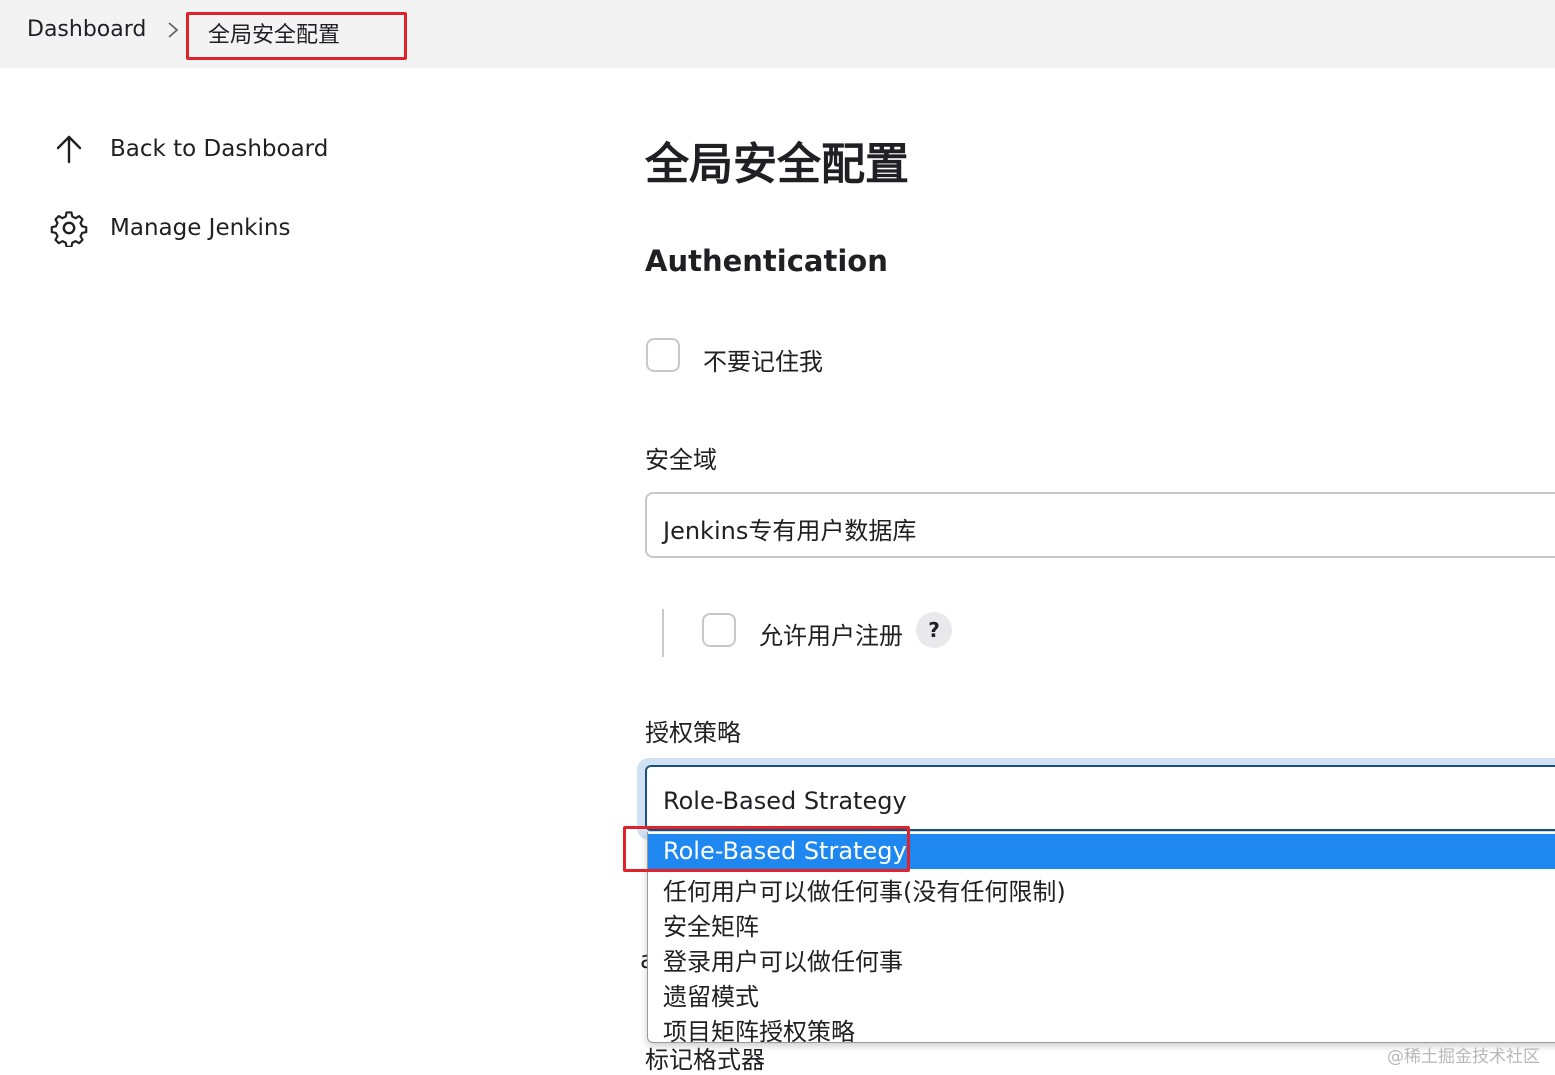 The width and height of the screenshot is (1555, 1075). Describe the element at coordinates (759, 1030) in the screenshot. I see `option-label: 项目矩阵授权策略` at that location.